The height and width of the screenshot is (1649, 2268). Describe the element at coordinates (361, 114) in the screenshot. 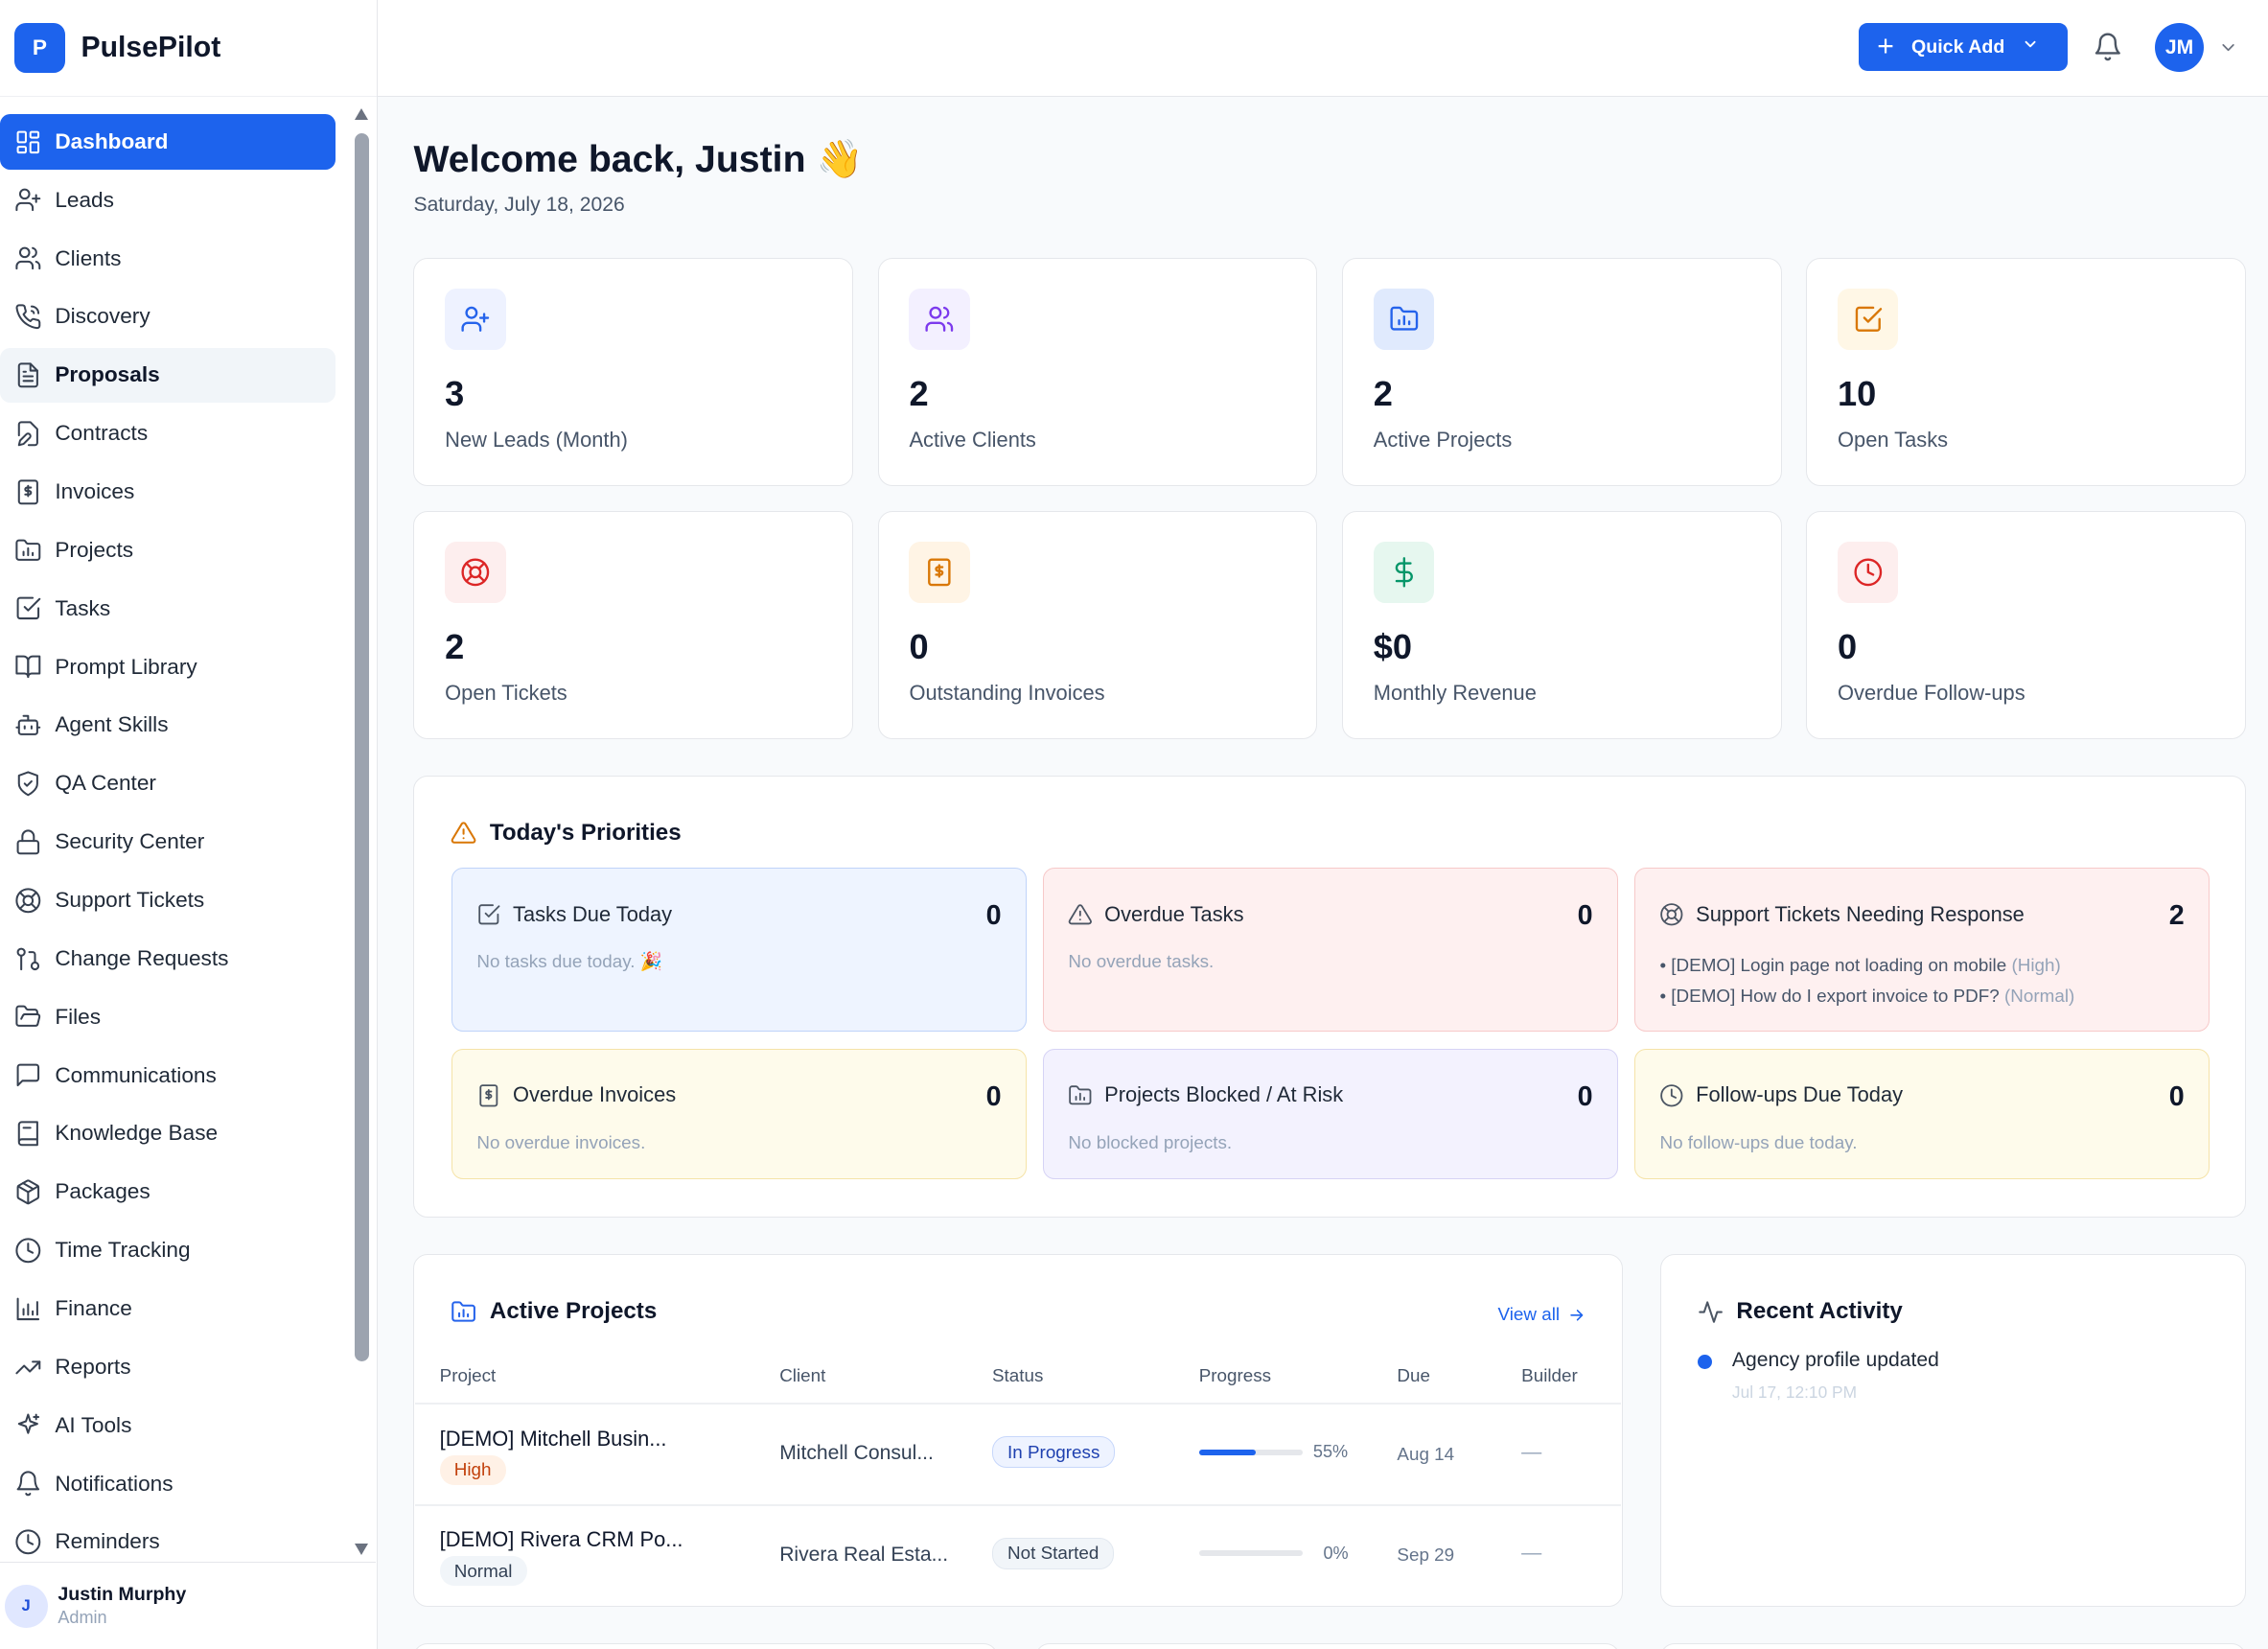

I see `scroll-up-arrow-icon` at that location.